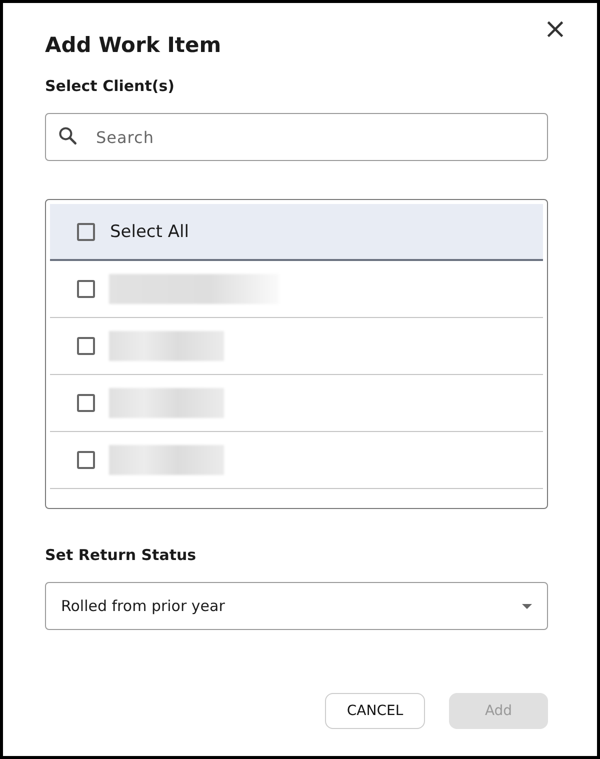 This screenshot has height=759, width=600. What do you see at coordinates (527, 606) in the screenshot?
I see `caret-icon` at bounding box center [527, 606].